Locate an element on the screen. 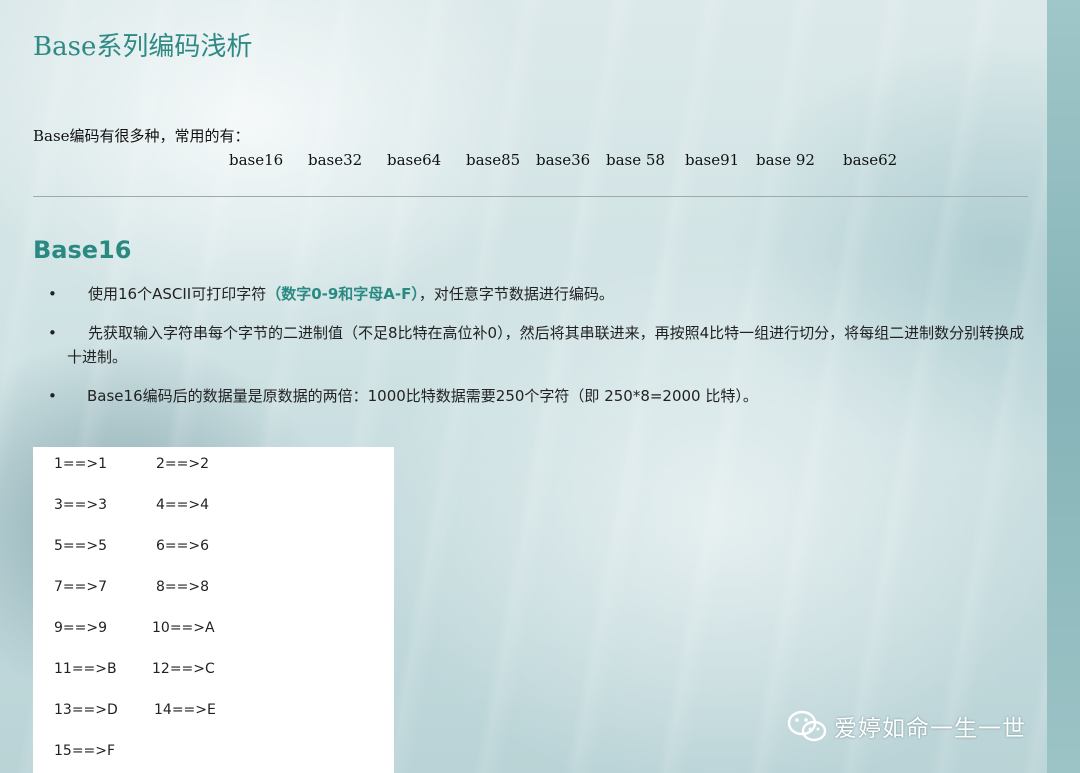  mapping-cell: 13==>D is located at coordinates (86, 710).